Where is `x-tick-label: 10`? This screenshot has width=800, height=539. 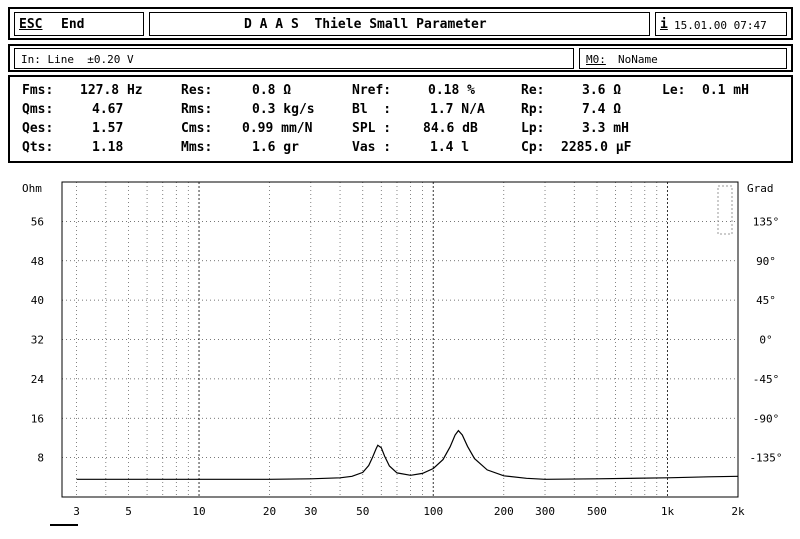 x-tick-label: 10 is located at coordinates (198, 511).